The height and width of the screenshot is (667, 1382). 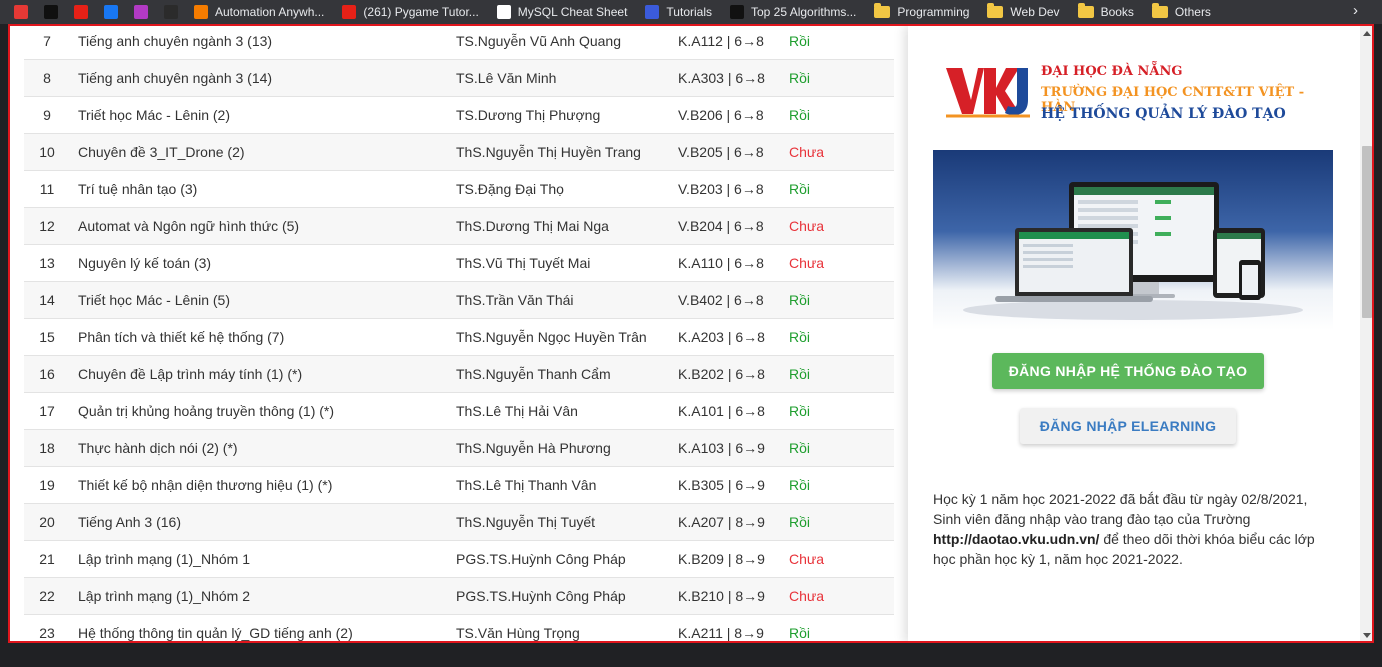 I want to click on course-name: Phân tích và thiết kế hệ thống (7), so click(x=181, y=337).